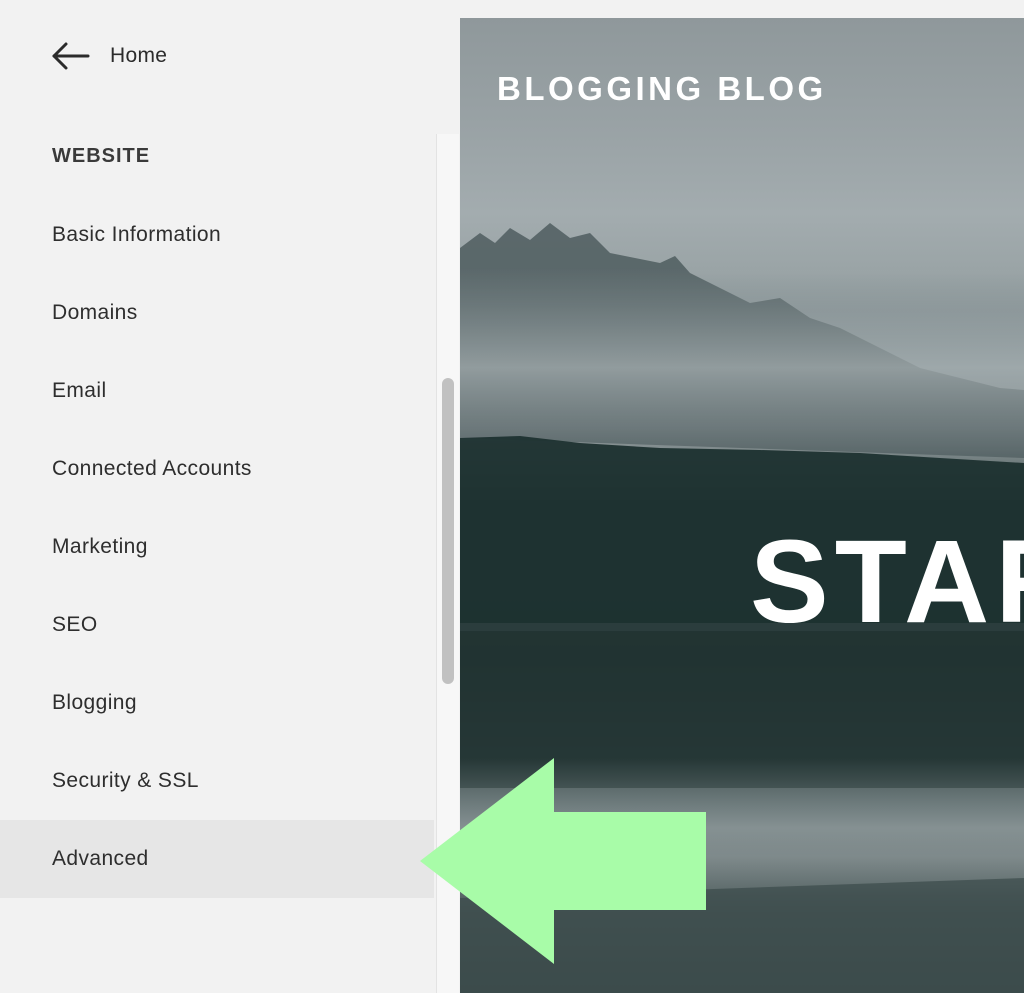 This screenshot has height=993, width=1024. I want to click on site-title: BLOGGING BLOG, so click(662, 89).